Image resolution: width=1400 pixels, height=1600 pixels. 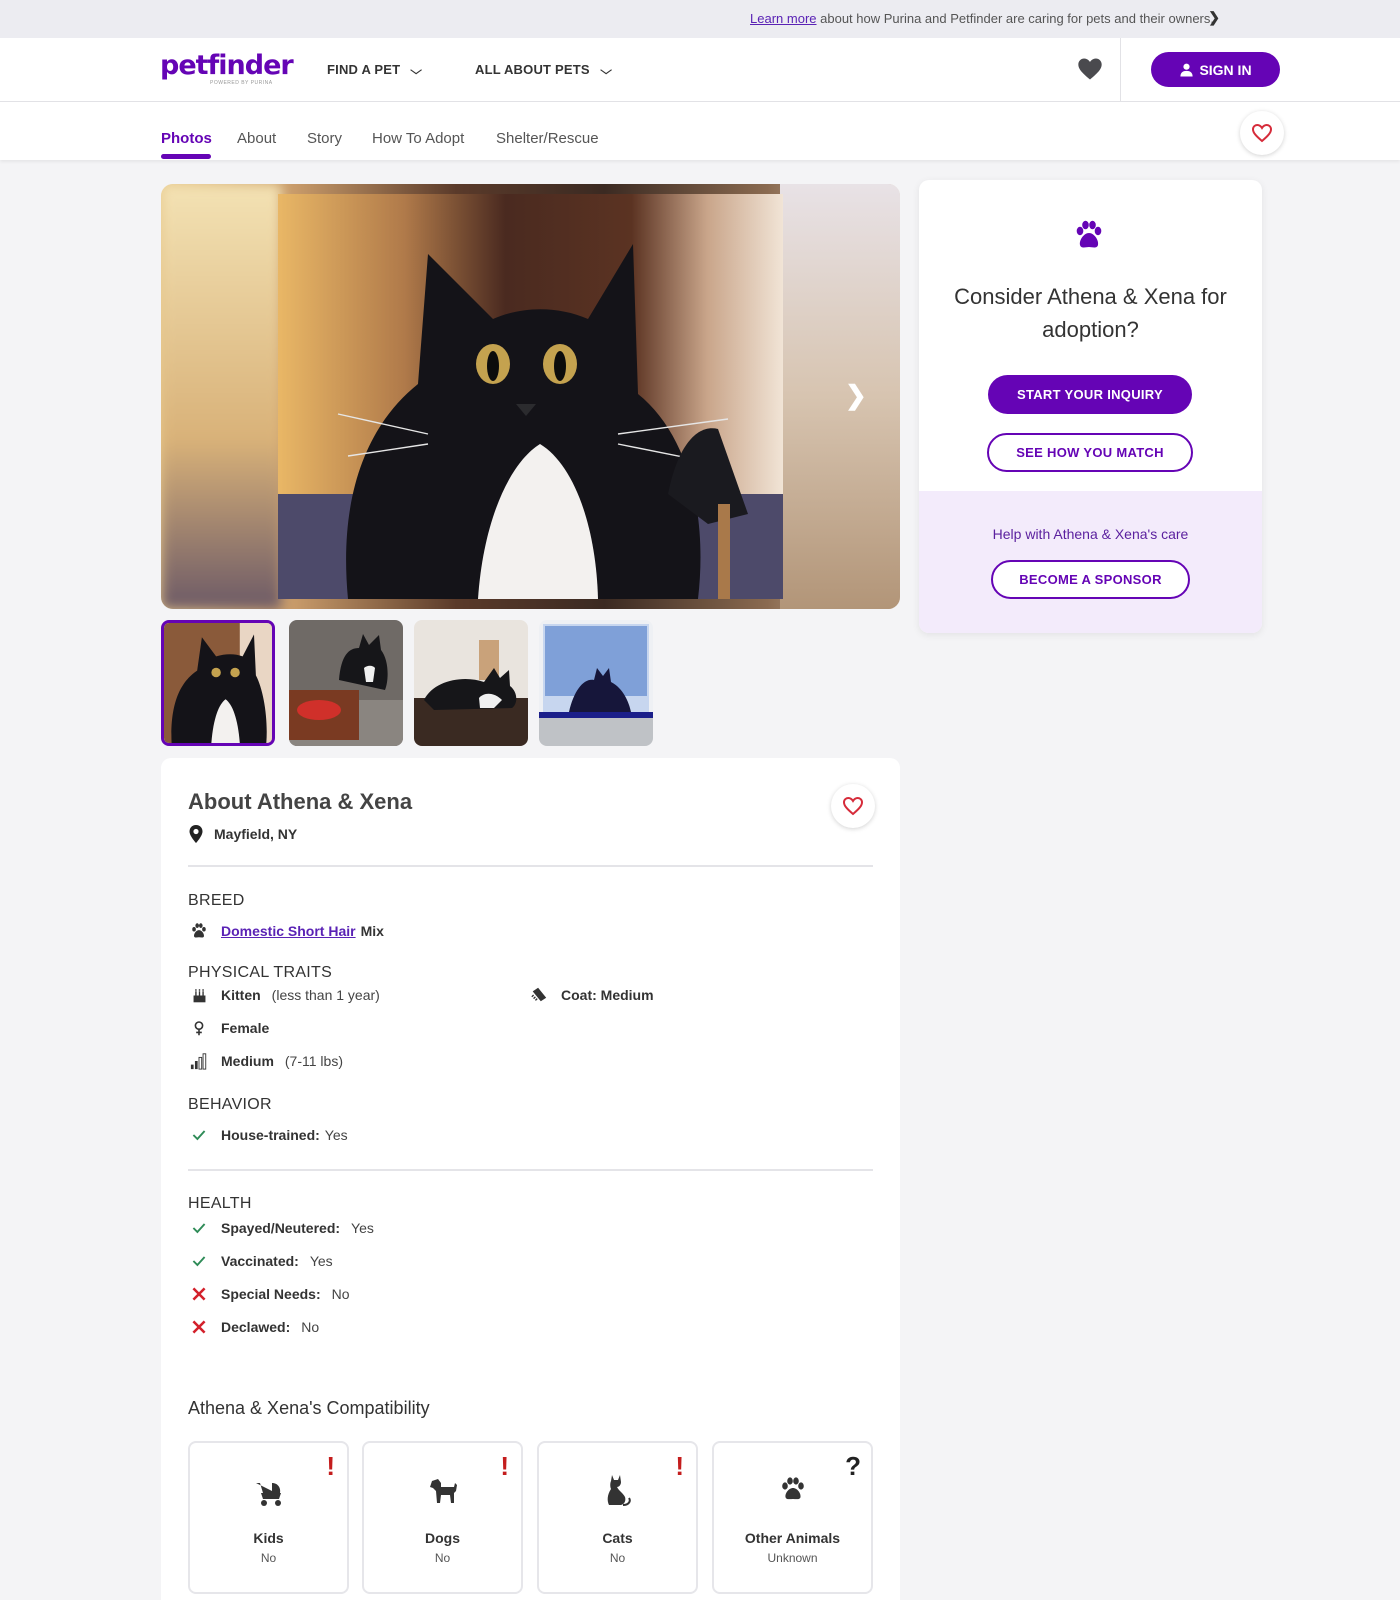 I want to click on age-detail: (less than 1 year), so click(x=325, y=995).